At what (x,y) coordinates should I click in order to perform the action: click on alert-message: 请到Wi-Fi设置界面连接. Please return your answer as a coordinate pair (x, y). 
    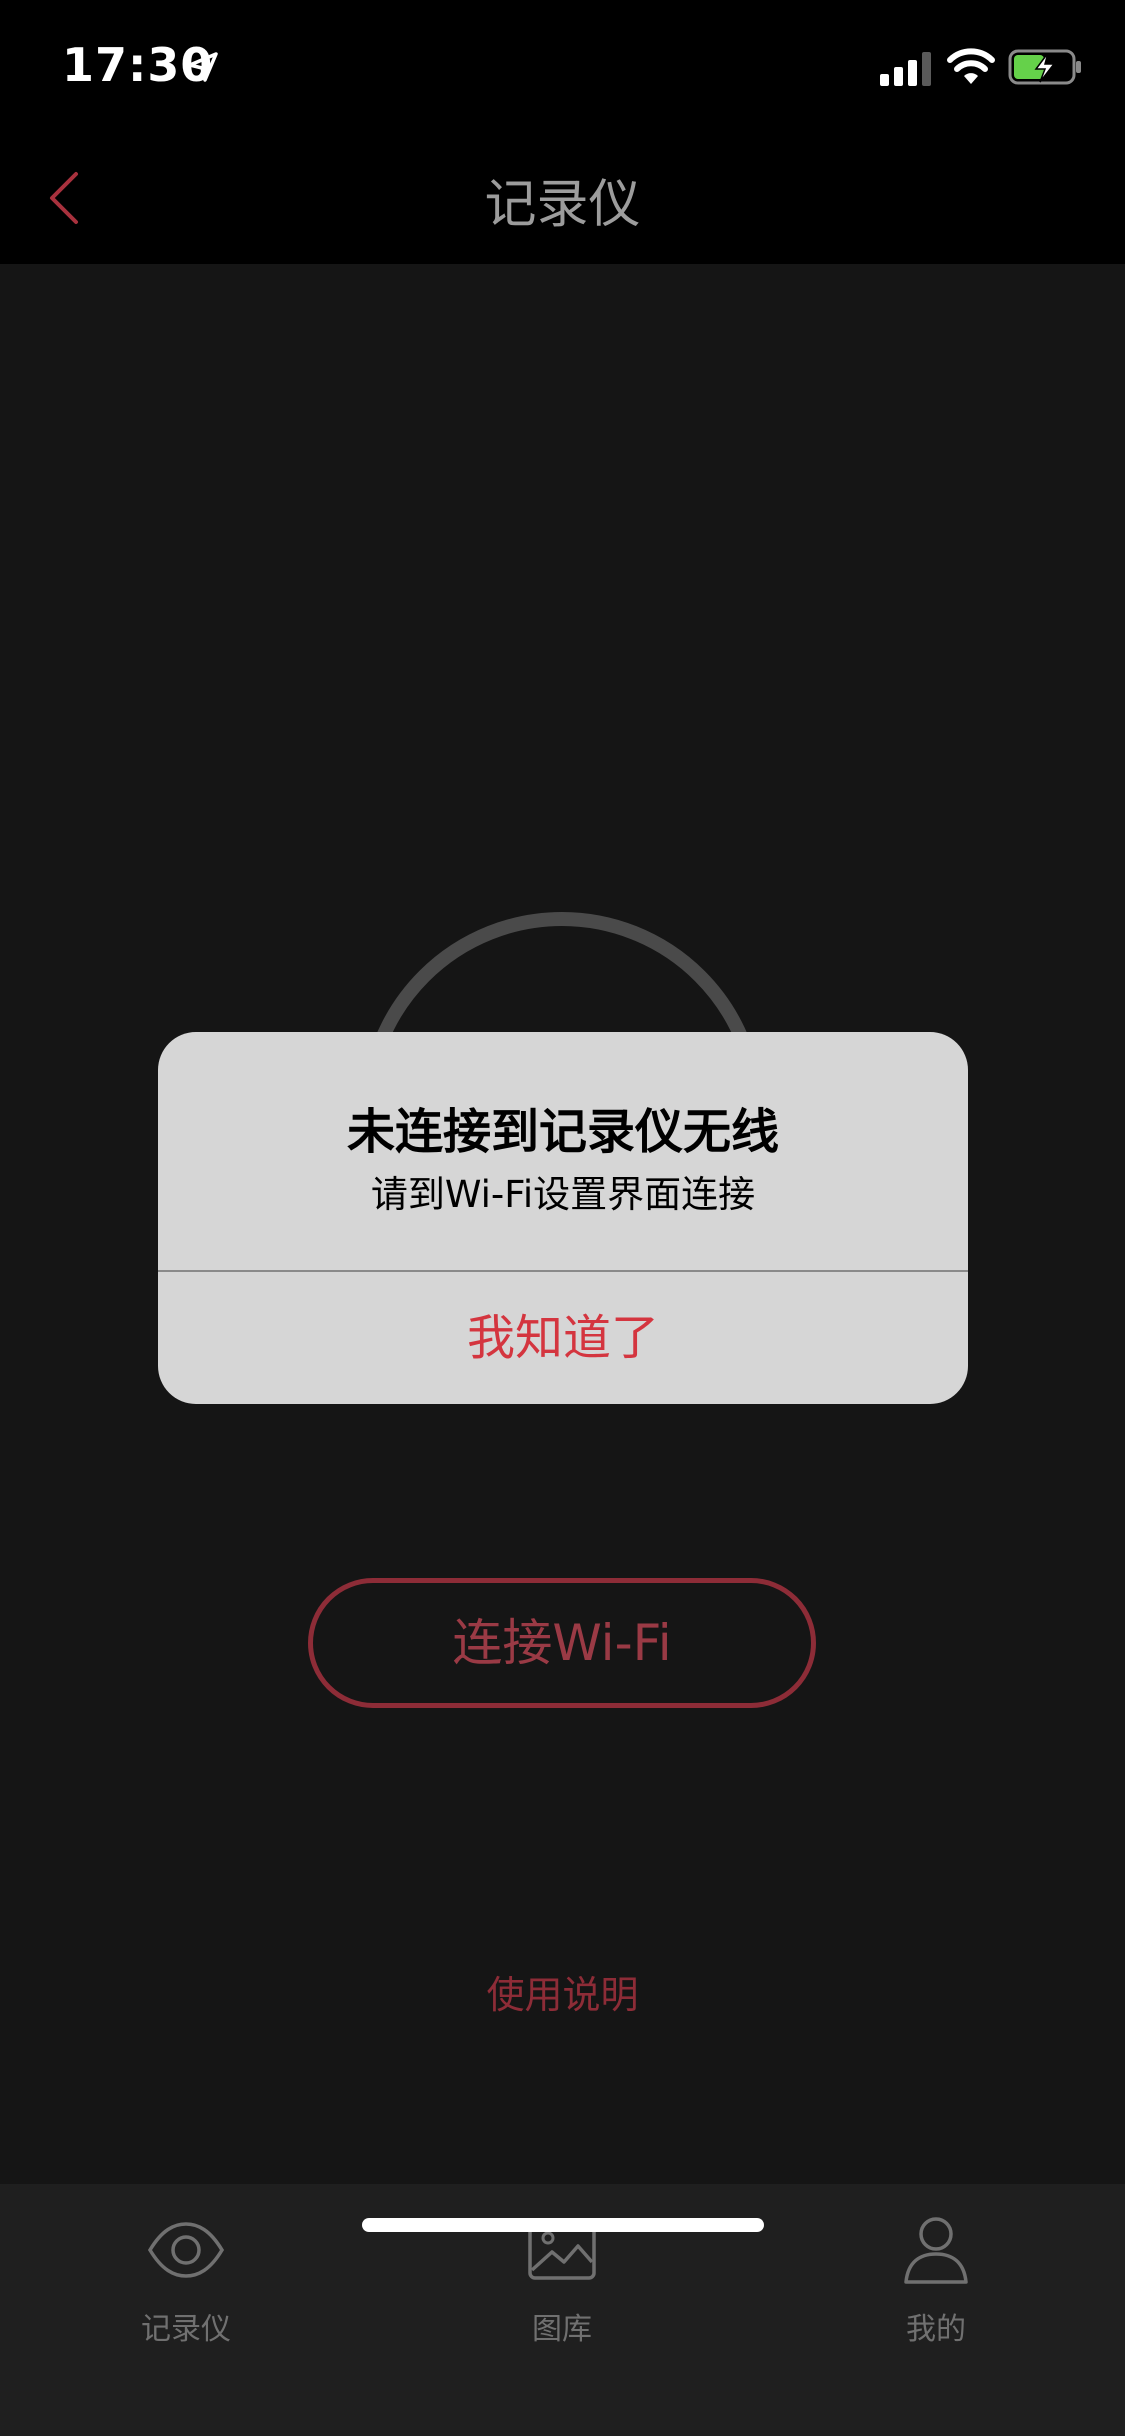
    Looking at the image, I should click on (563, 1194).